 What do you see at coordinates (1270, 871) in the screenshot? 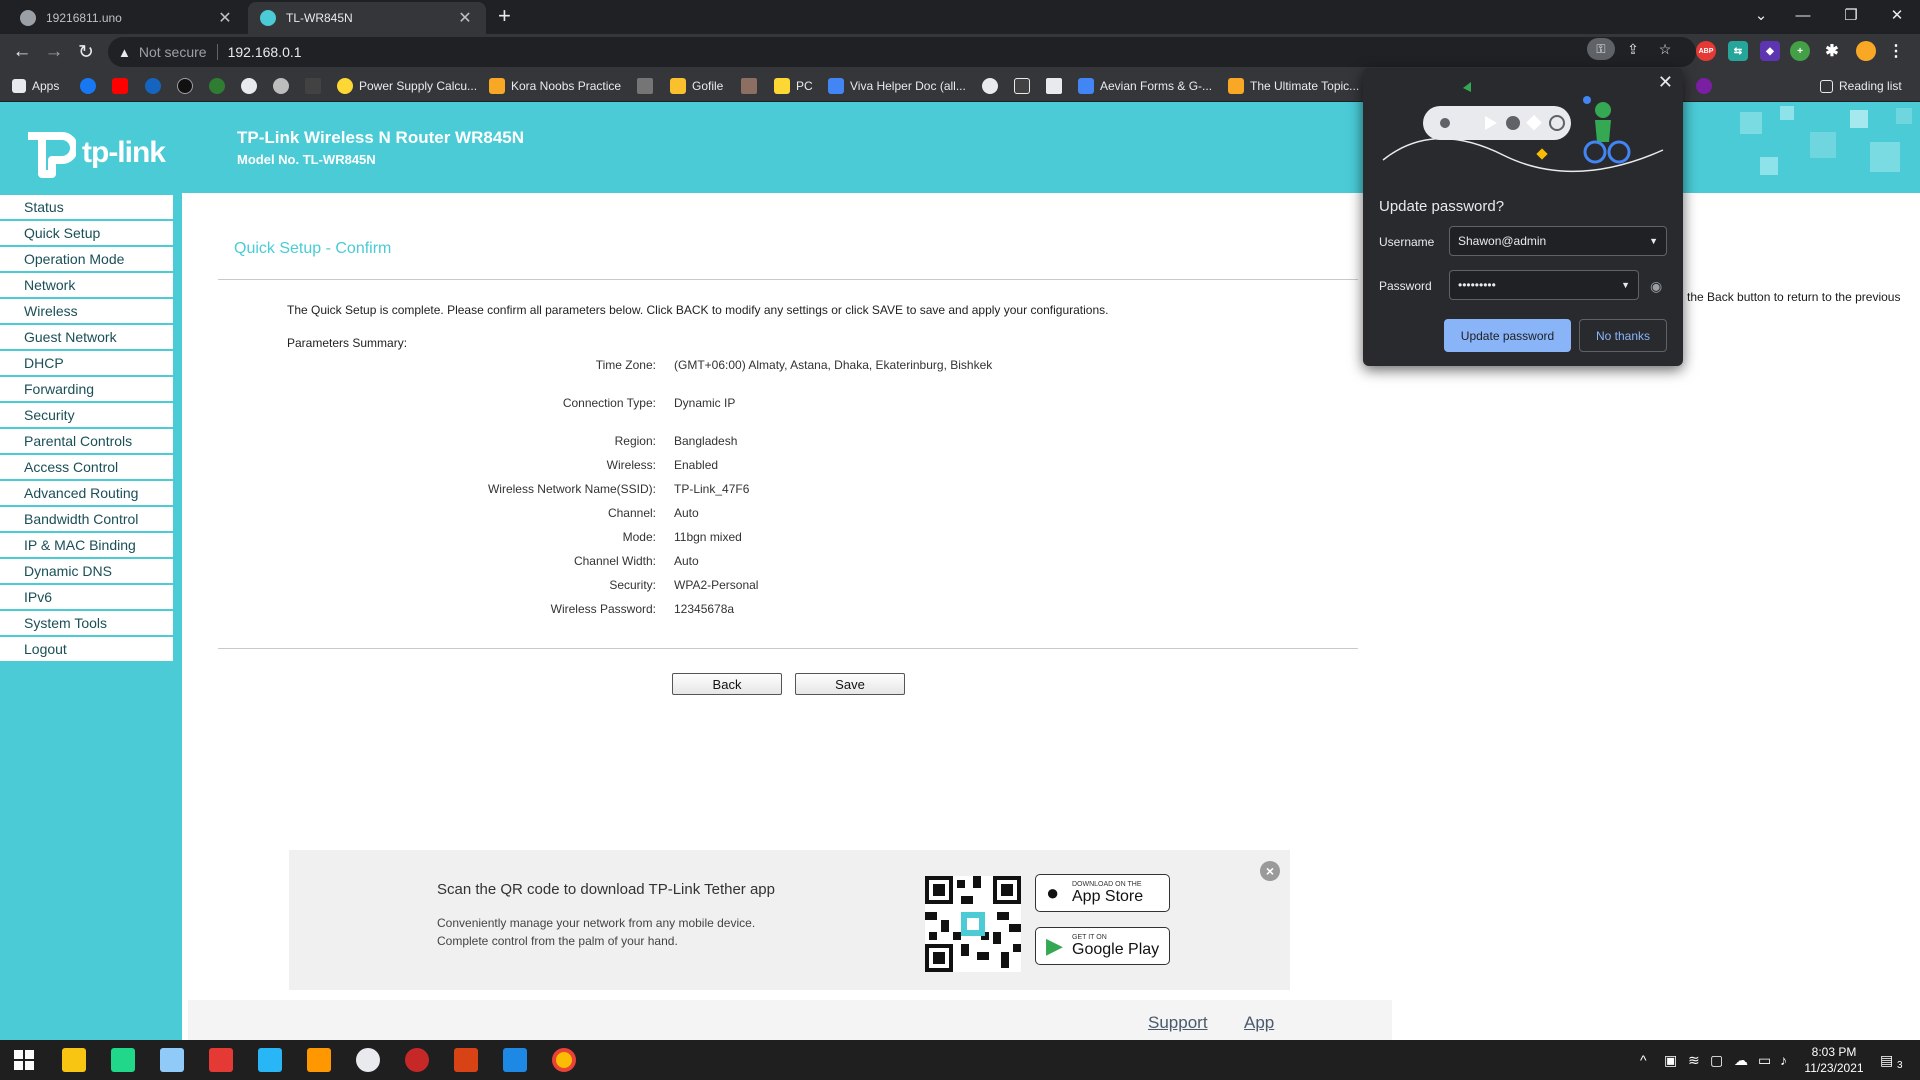
I see `close-banner-icon: ×` at bounding box center [1270, 871].